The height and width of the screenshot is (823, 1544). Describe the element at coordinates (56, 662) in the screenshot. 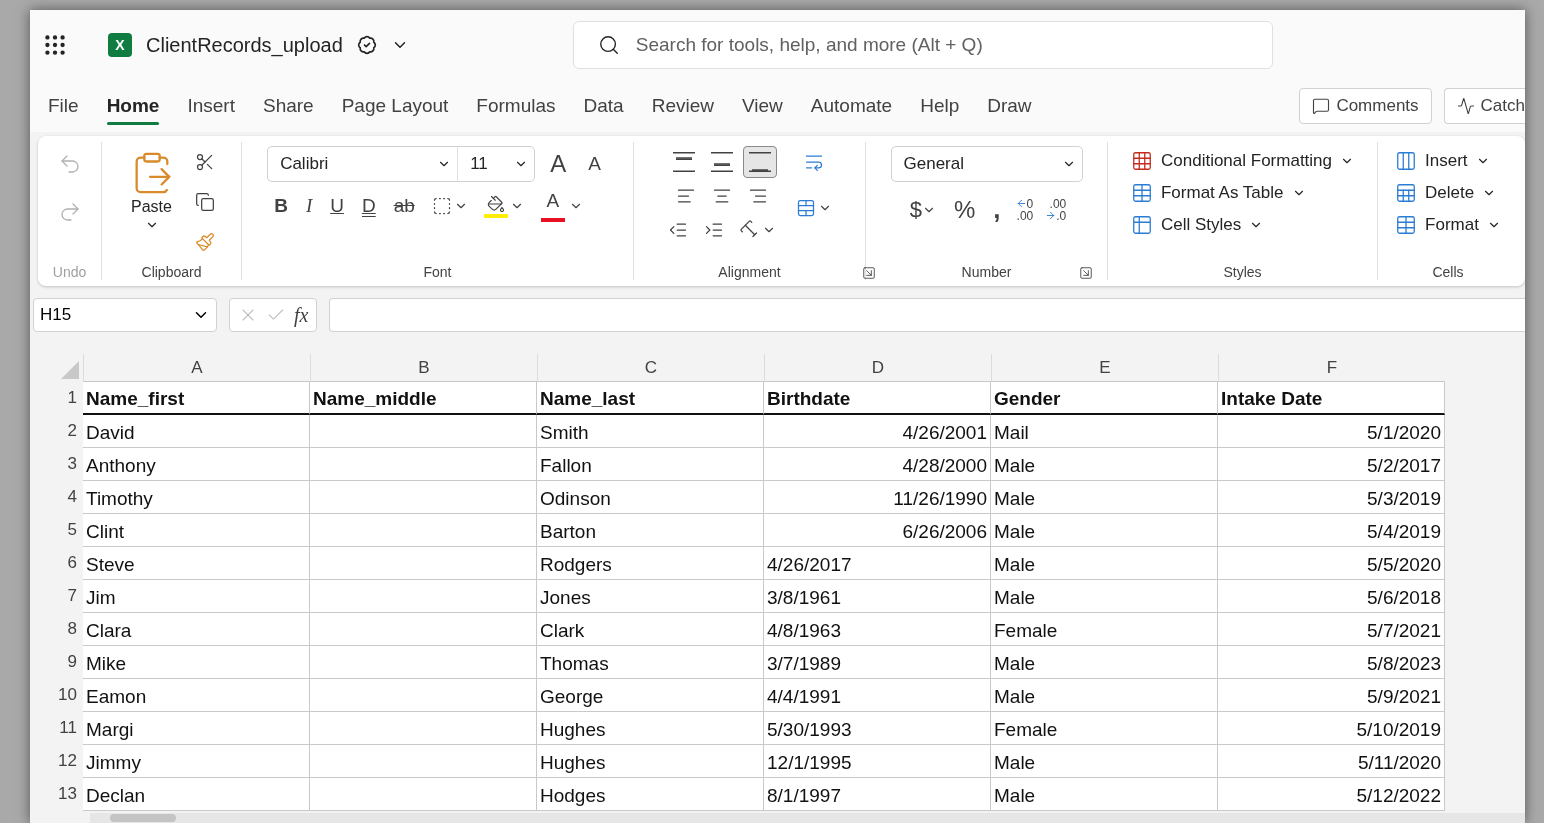

I see `row-header: 9` at that location.